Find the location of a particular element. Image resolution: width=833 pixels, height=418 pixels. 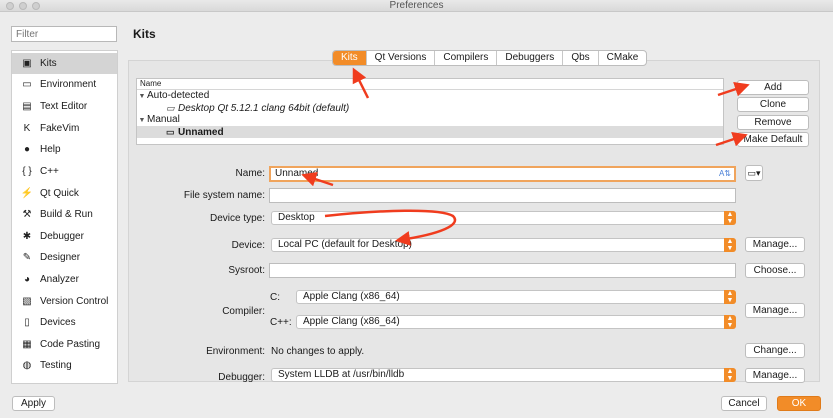

cpp-compiler-select: Apple Clang (x86_64) ▲ ▼ is located at coordinates (516, 322).